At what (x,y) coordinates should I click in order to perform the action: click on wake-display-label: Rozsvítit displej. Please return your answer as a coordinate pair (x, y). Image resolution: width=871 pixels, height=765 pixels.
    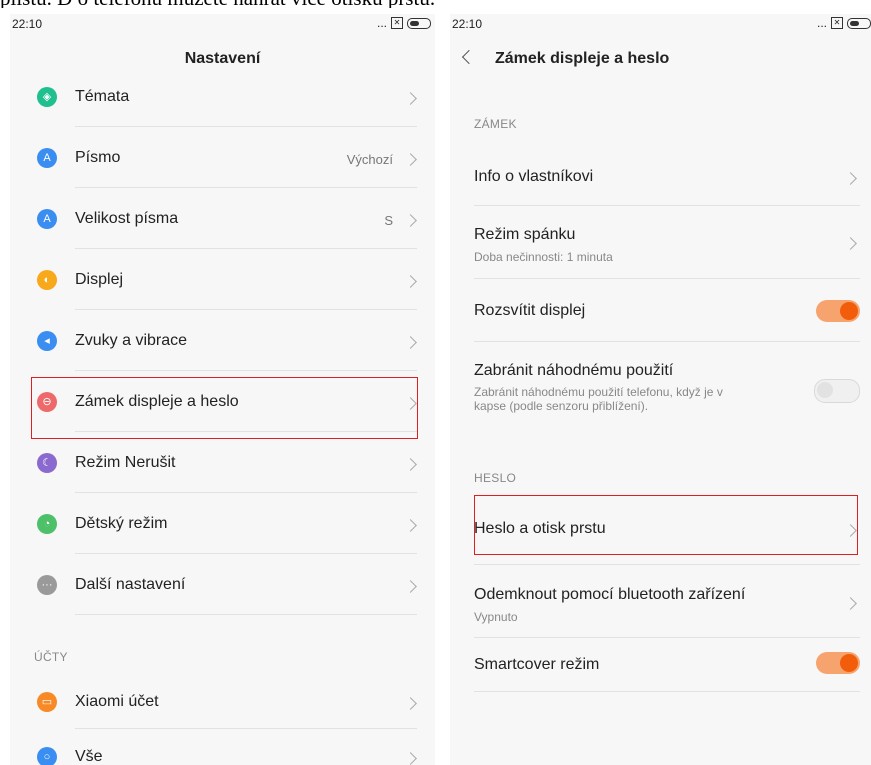
    Looking at the image, I should click on (530, 310).